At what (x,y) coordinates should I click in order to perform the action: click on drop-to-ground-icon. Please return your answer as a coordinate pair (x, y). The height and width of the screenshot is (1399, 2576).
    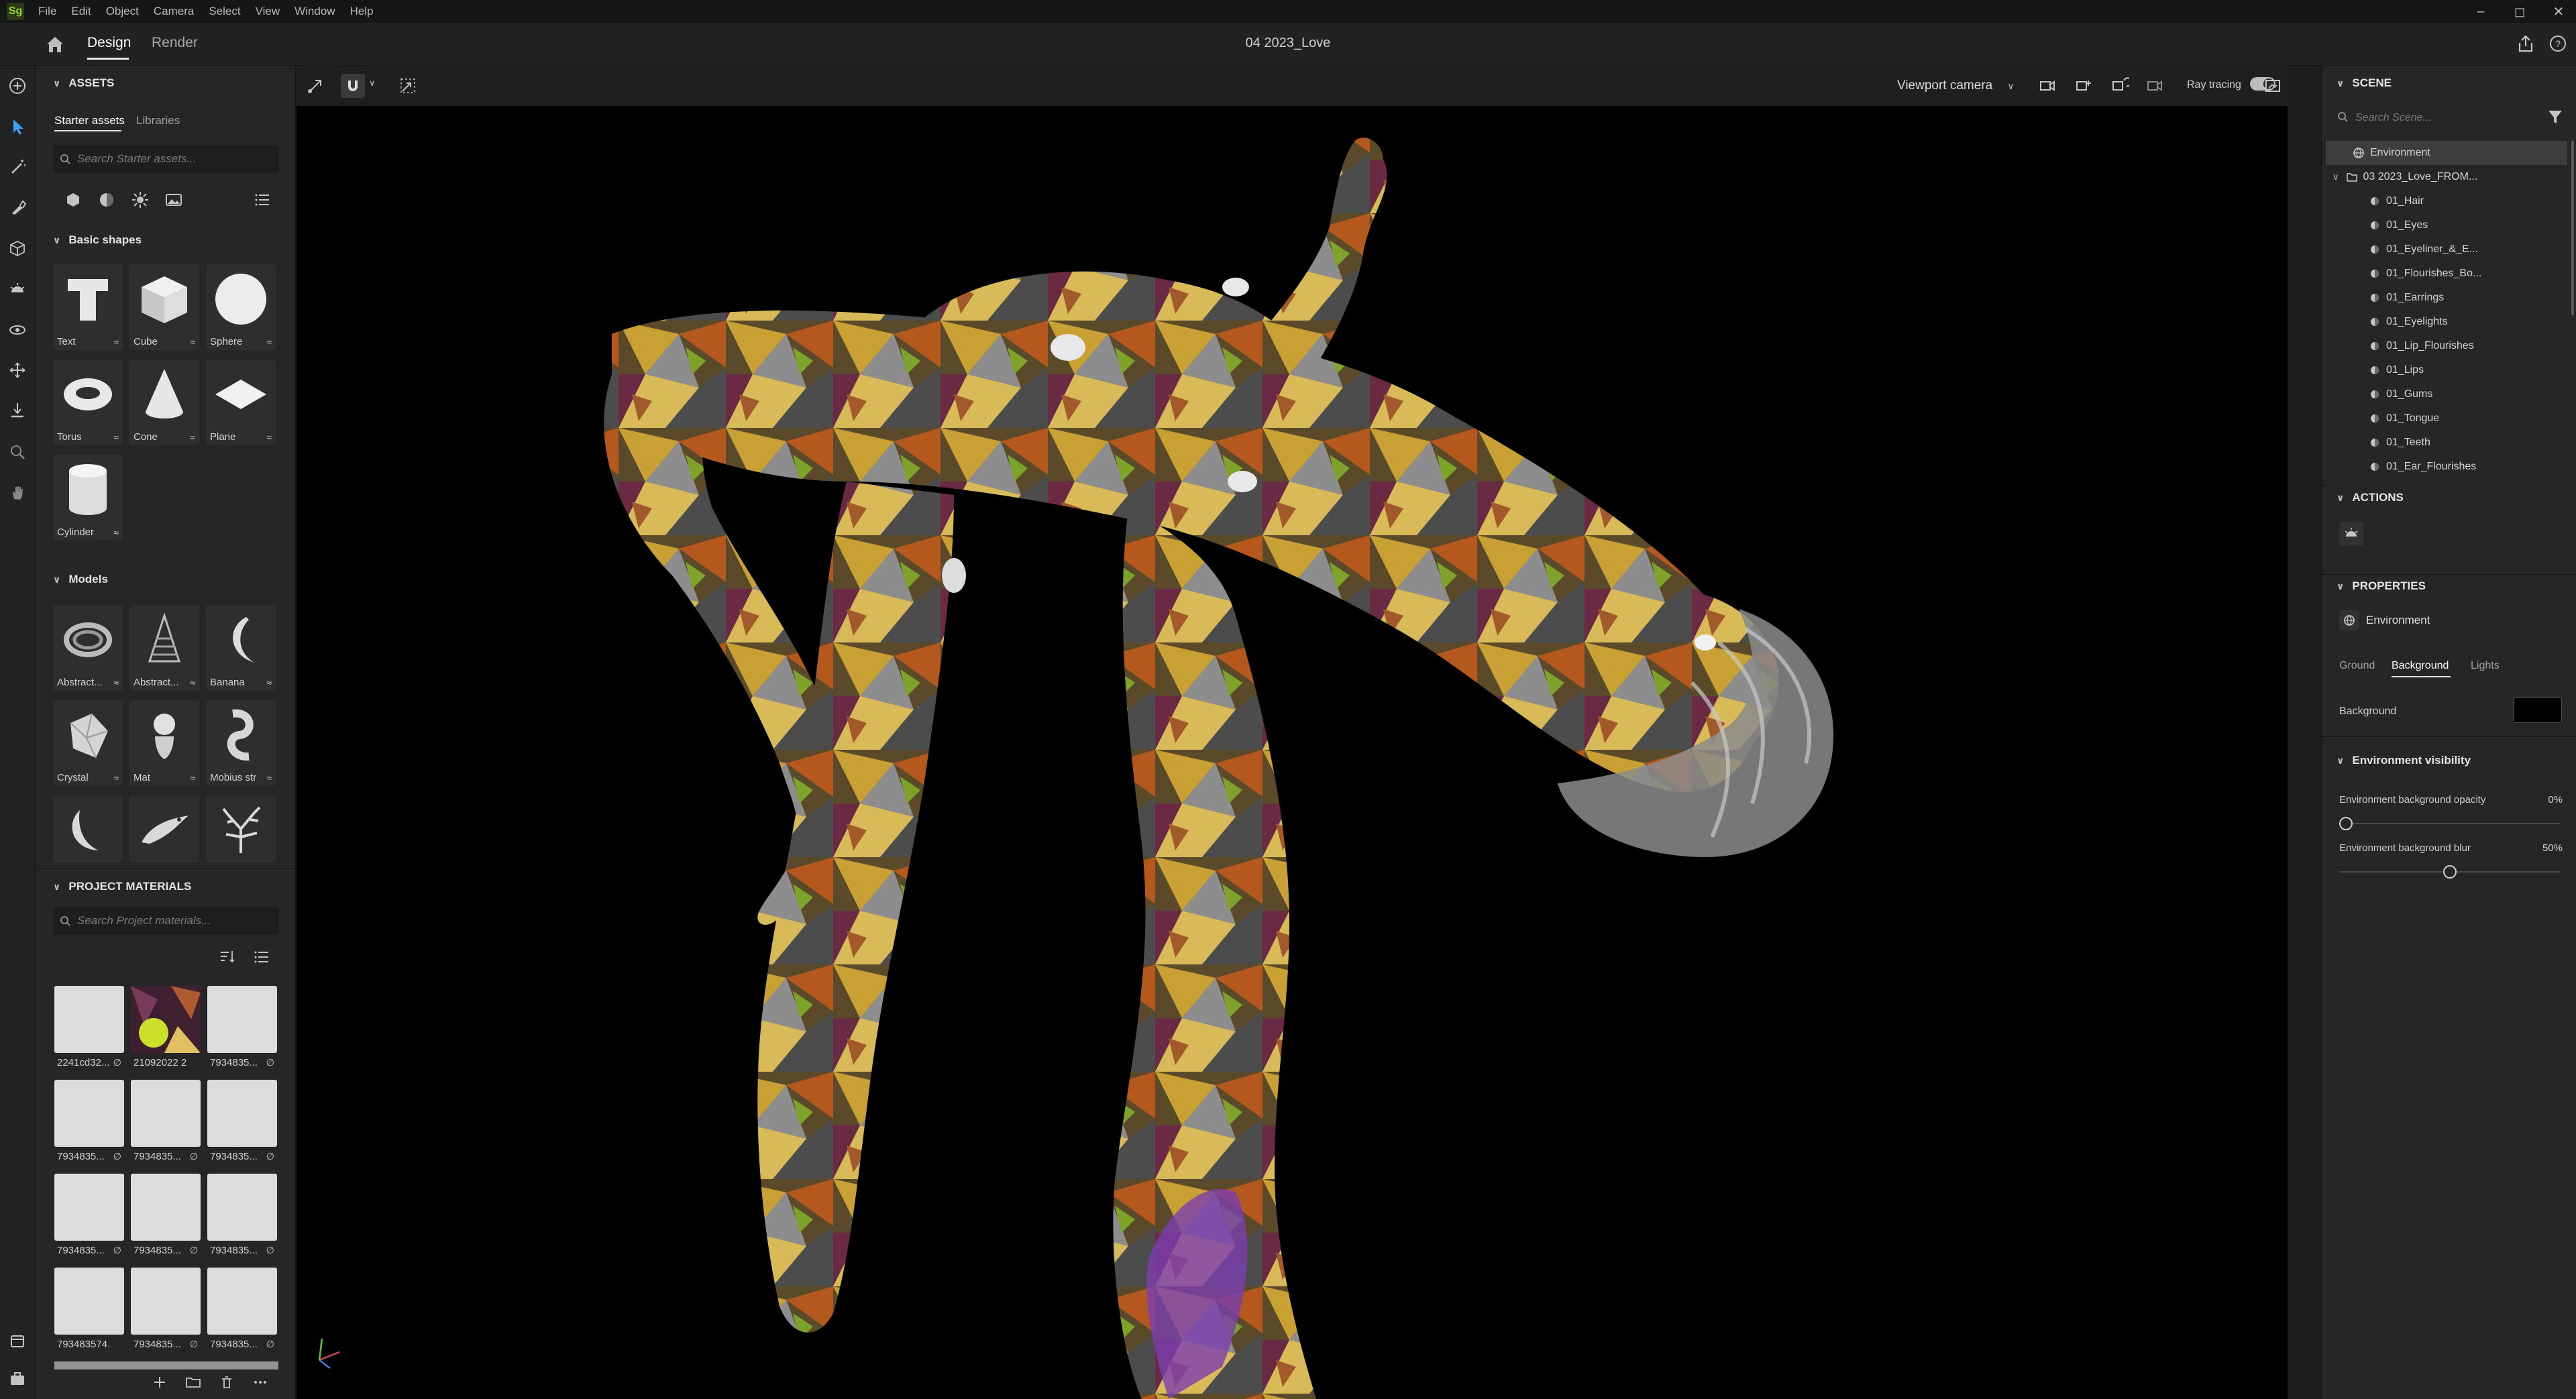
    Looking at the image, I should click on (17, 410).